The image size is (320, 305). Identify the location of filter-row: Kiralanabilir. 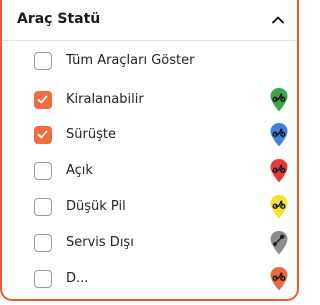
(149, 100).